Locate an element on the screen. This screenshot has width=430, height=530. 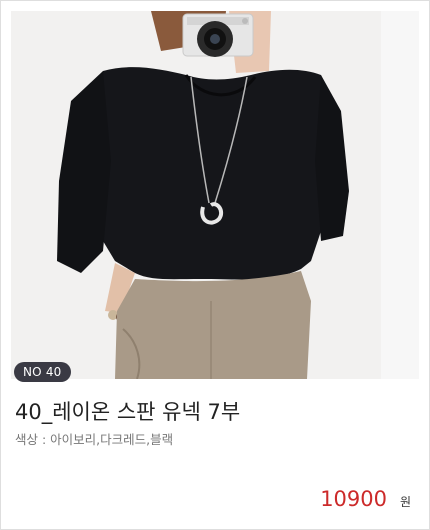
product-price: 10900 is located at coordinates (353, 499).